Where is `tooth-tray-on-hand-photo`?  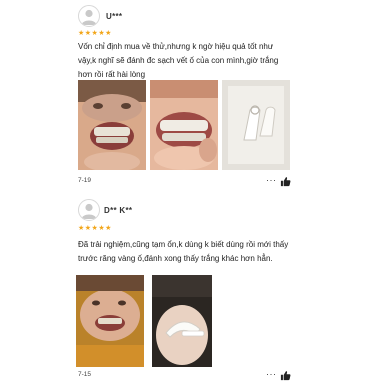
tooth-tray-on-hand-photo is located at coordinates (182, 321).